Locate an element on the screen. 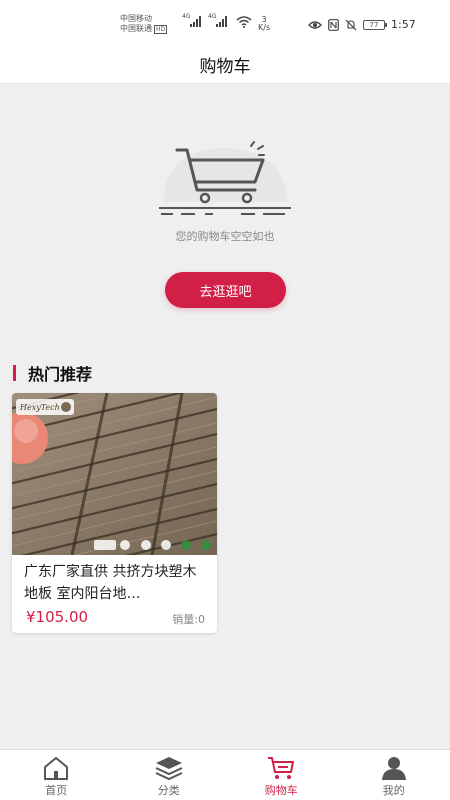 This screenshot has height=800, width=450. go-shopping-button: 去逛逛吧 is located at coordinates (225, 290).